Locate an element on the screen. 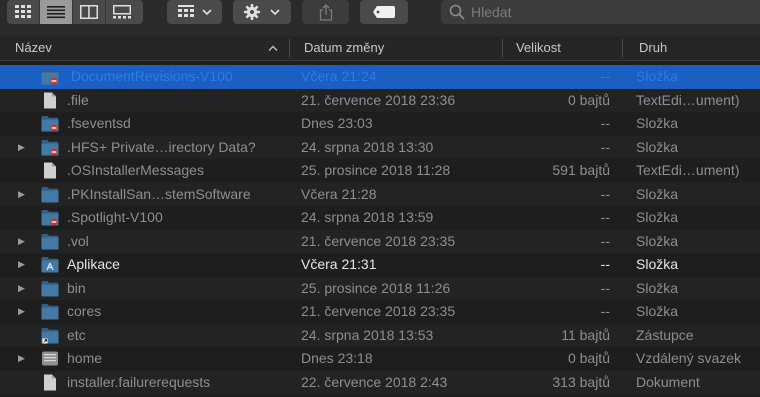 The width and height of the screenshot is (760, 397). search-field: Hledat is located at coordinates (600, 12).